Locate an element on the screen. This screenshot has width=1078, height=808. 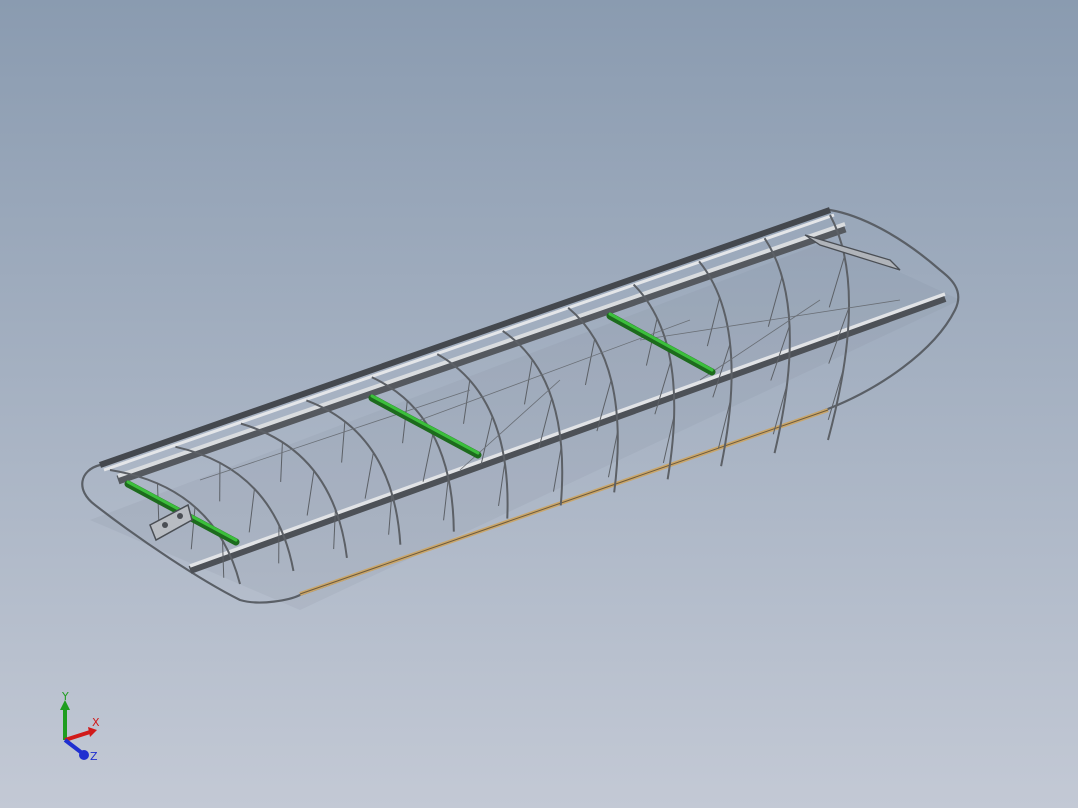
z-axis-arrow is located at coordinates (84, 755).